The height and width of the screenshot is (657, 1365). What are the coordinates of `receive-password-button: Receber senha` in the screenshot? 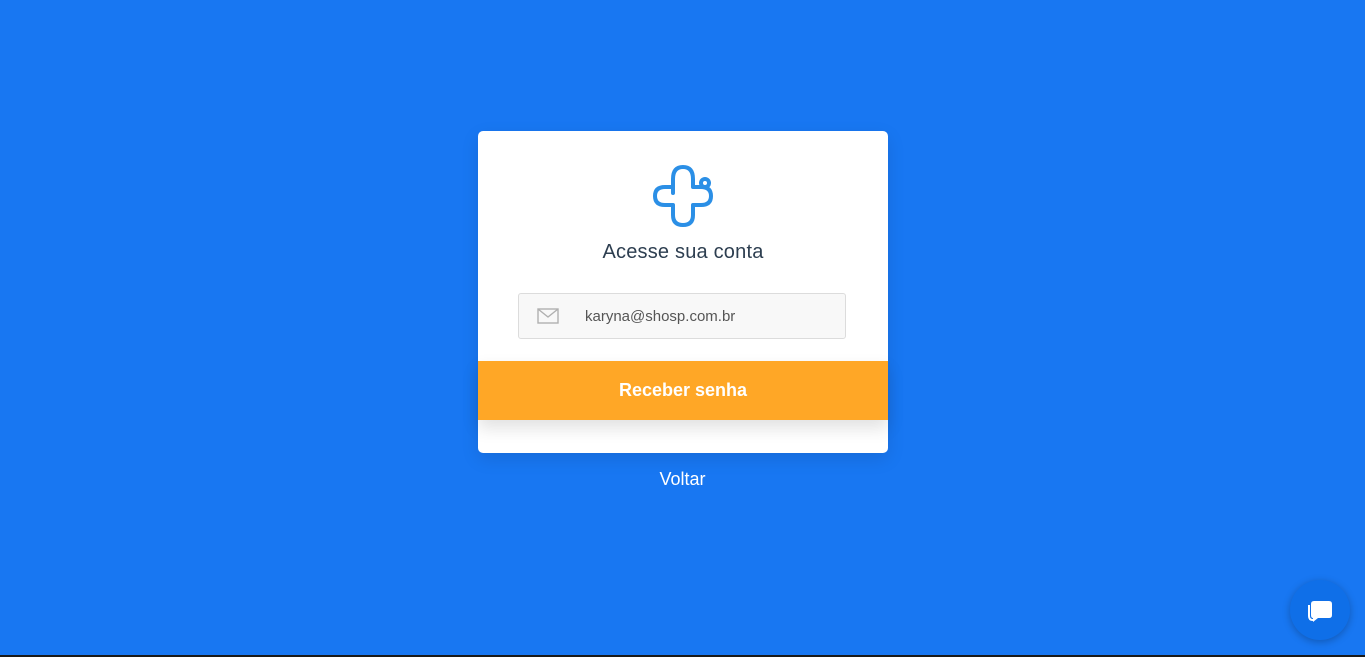 It's located at (683, 390).